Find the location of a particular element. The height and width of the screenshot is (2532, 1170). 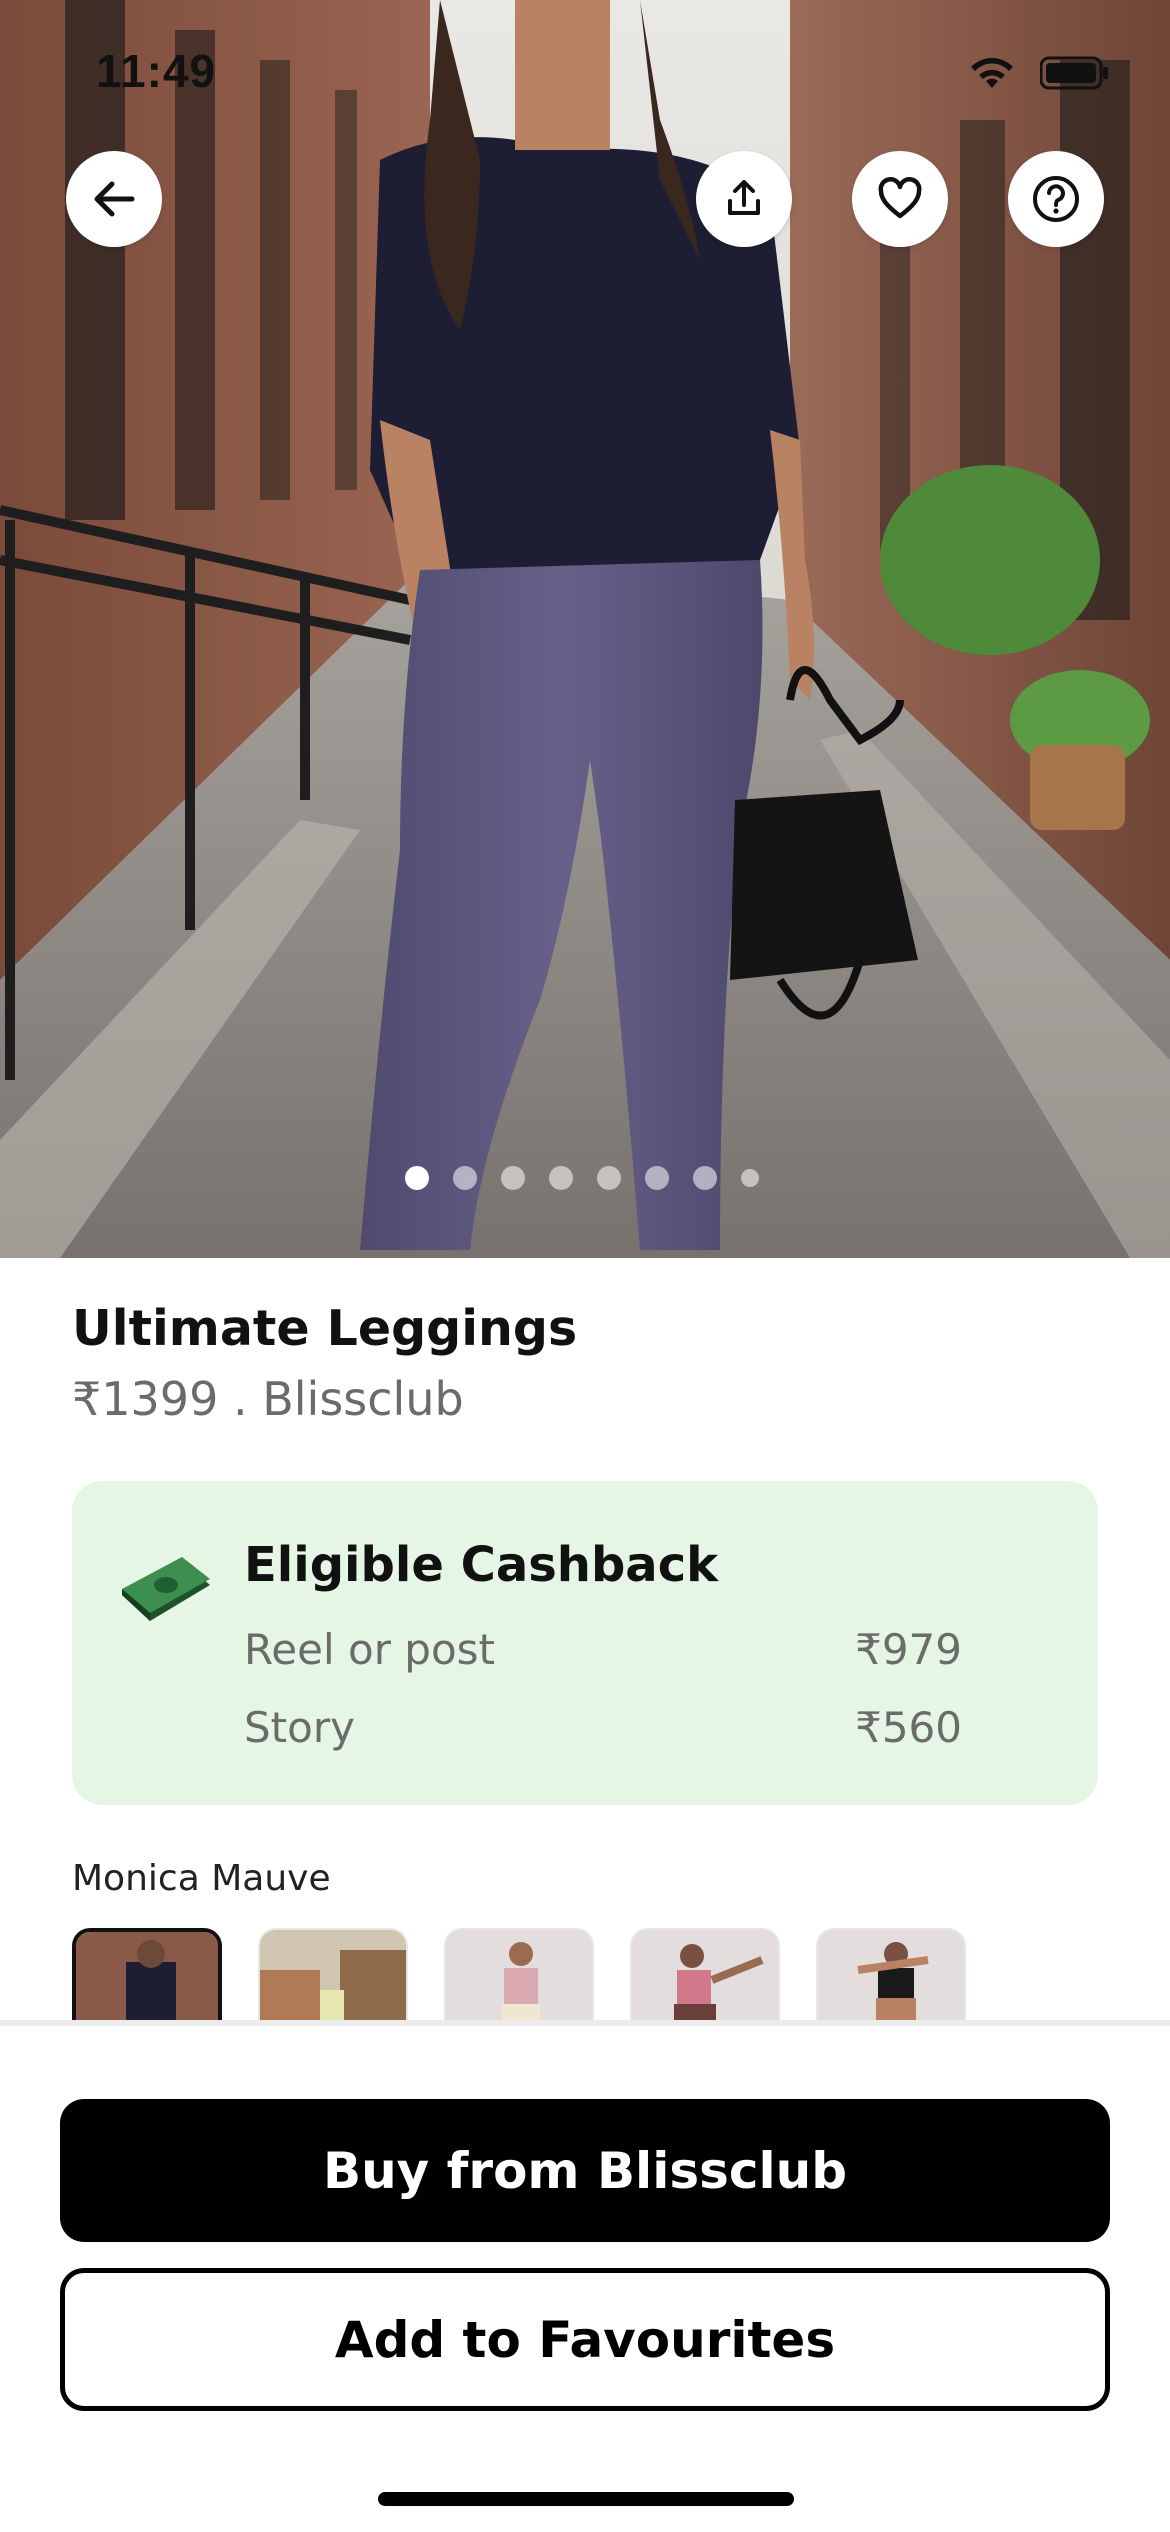

product-title: Ultimate Leggings is located at coordinates (325, 1328).